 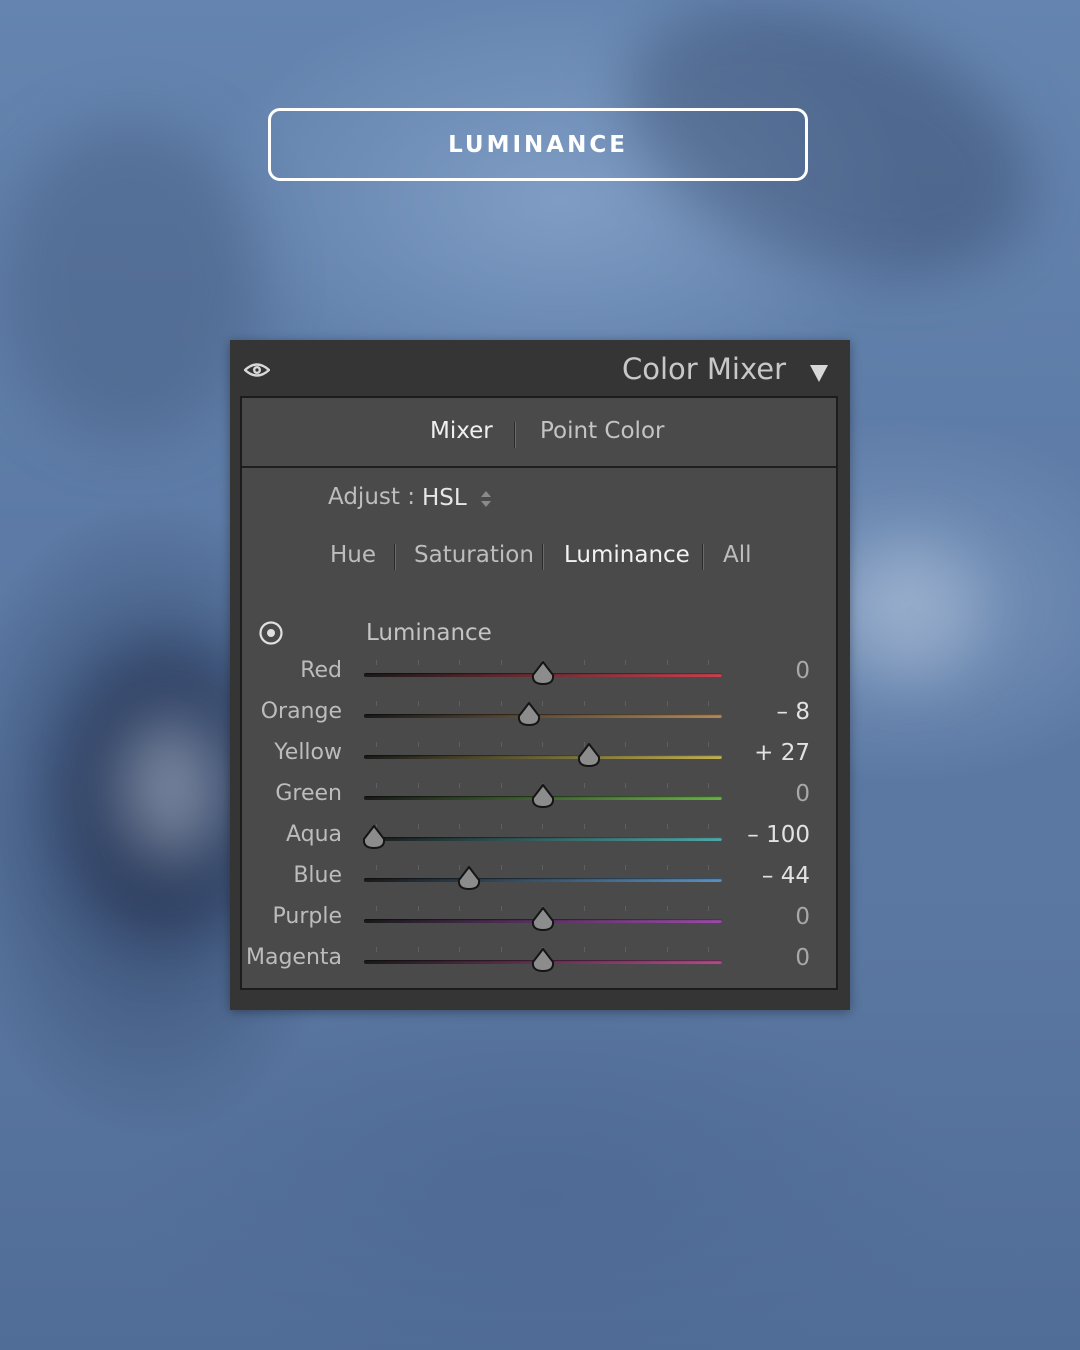 I want to click on triangle-down-icon, so click(x=819, y=373).